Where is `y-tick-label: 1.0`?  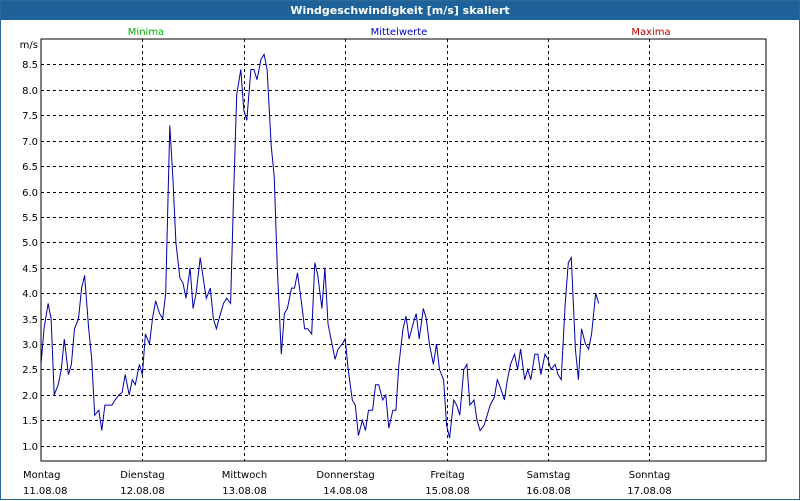
y-tick-label: 1.0 is located at coordinates (30, 447).